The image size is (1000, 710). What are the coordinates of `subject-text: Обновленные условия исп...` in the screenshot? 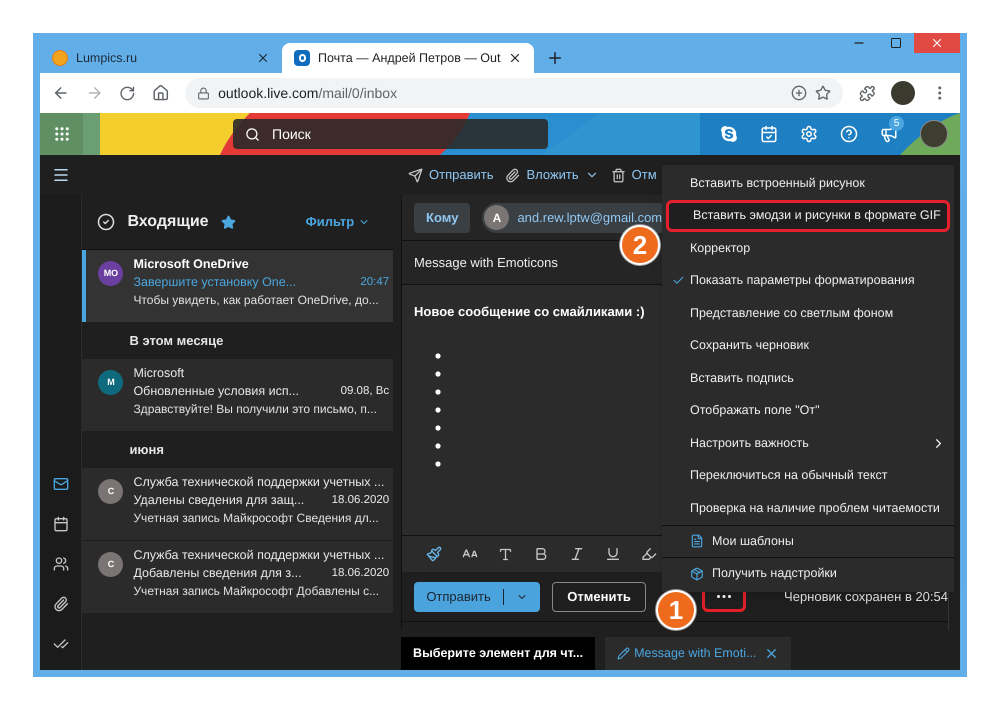 It's located at (216, 391).